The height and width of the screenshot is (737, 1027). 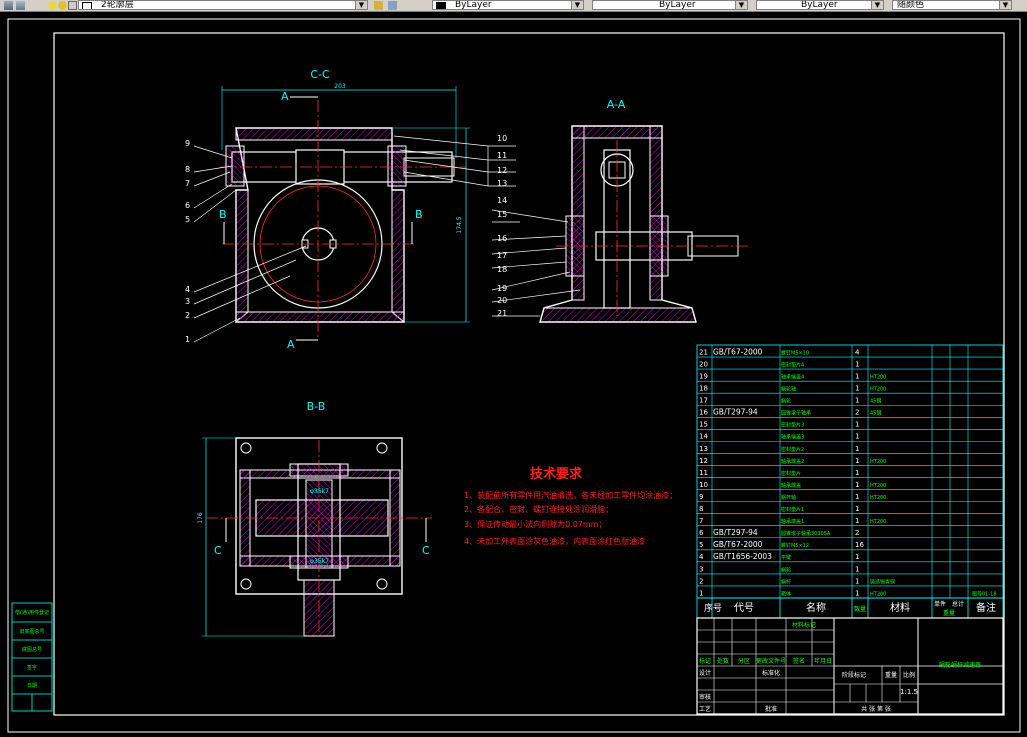 I want to click on bom-cell-material: 铸造锡青铜, so click(x=882, y=581).